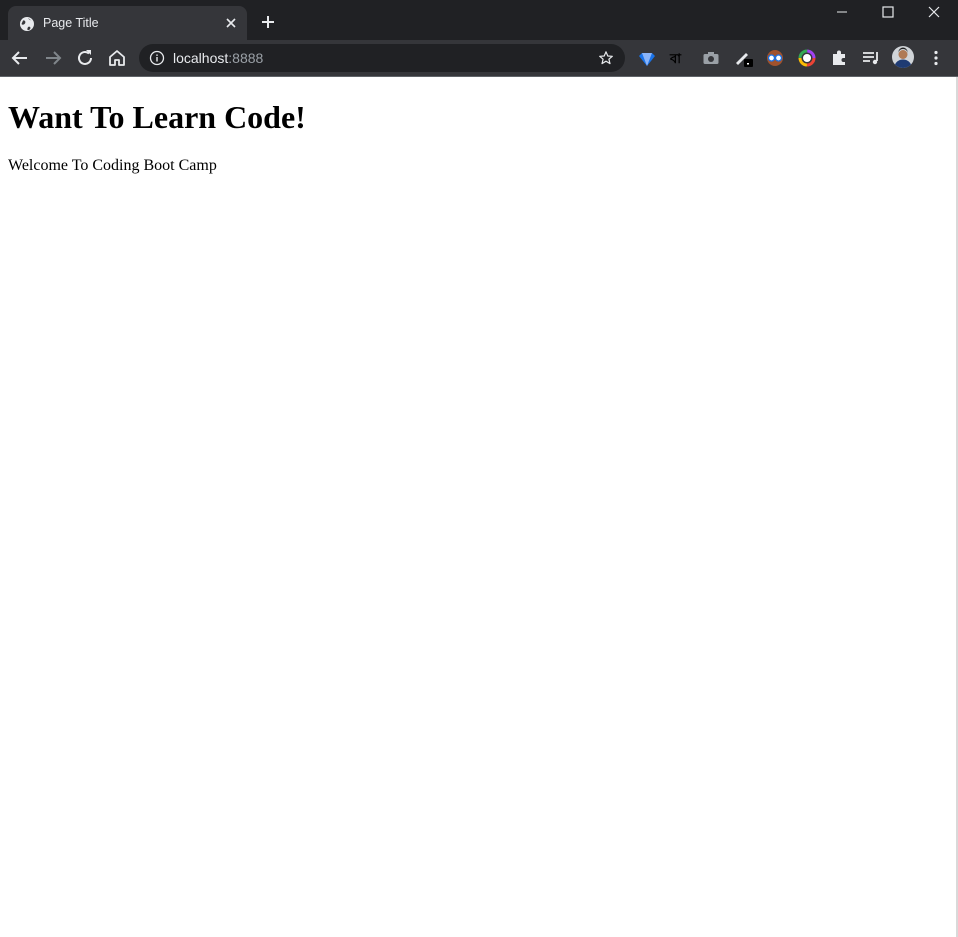 The height and width of the screenshot is (937, 958). What do you see at coordinates (157, 117) in the screenshot?
I see `page-heading: Want To Learn Code!` at bounding box center [157, 117].